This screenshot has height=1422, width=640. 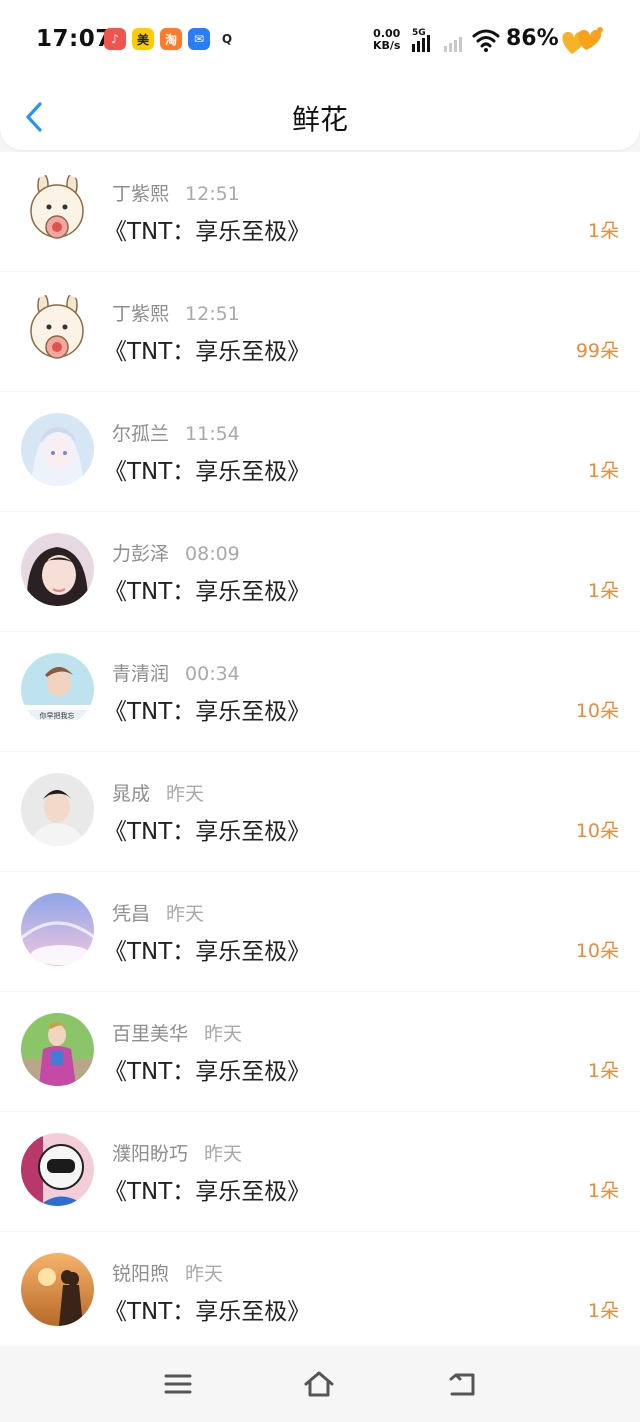 What do you see at coordinates (158, 792) in the screenshot?
I see `sender-line: 晁成 昨天` at bounding box center [158, 792].